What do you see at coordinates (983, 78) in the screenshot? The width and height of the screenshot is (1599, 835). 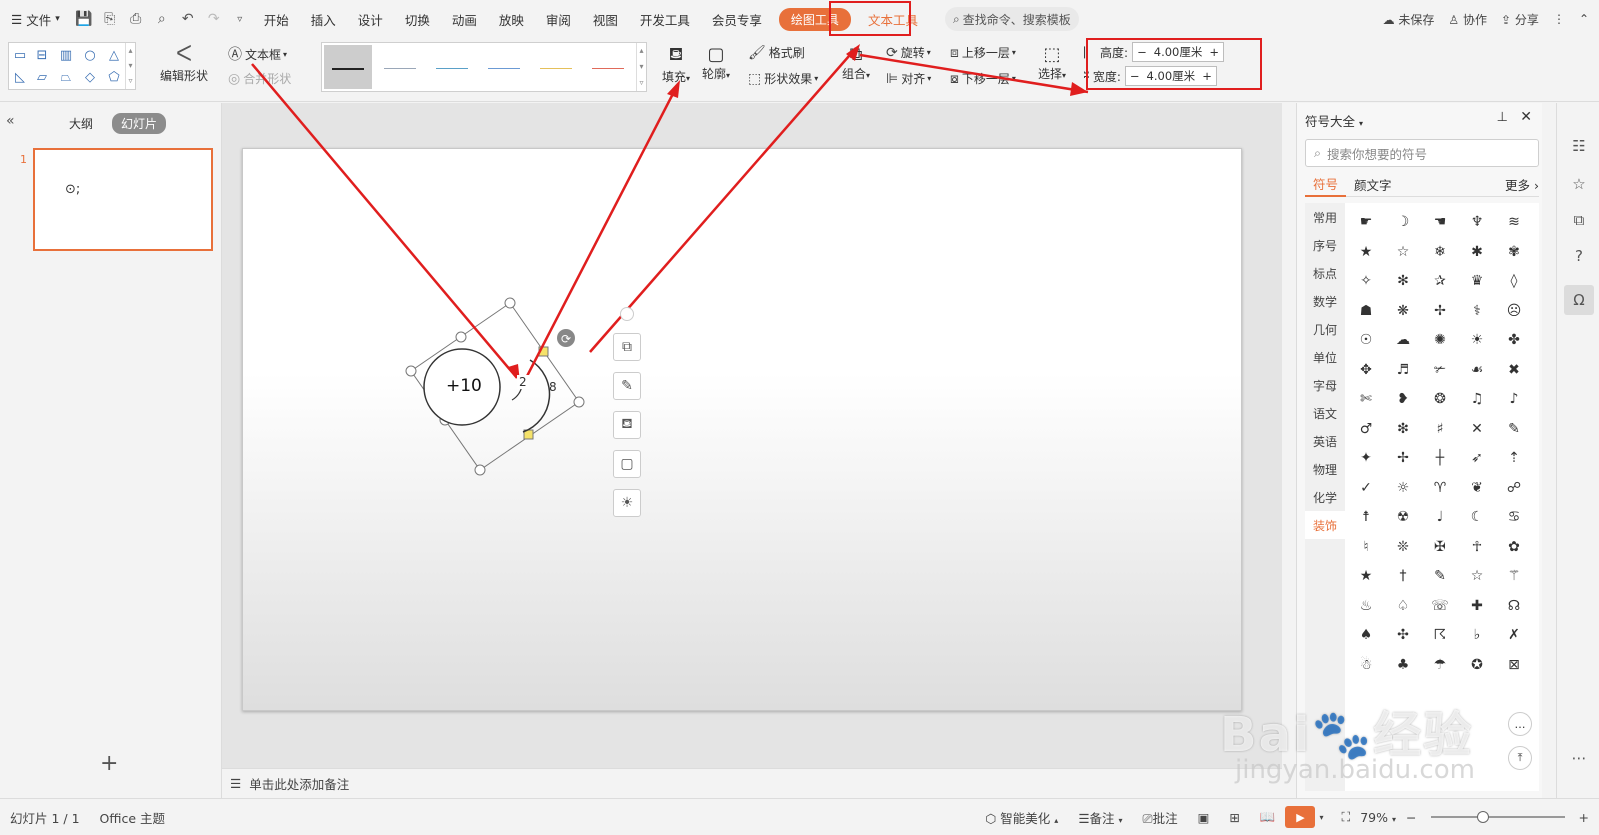 I see `send-backward-button: ⧇ 下移一层 ▾` at bounding box center [983, 78].